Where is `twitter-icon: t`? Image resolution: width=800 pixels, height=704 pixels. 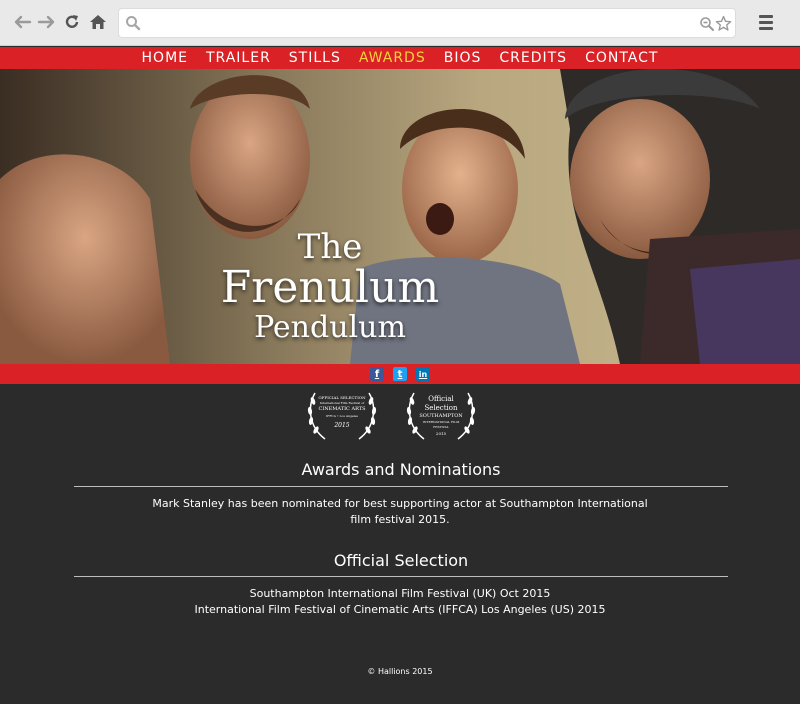 twitter-icon: t is located at coordinates (400, 374).